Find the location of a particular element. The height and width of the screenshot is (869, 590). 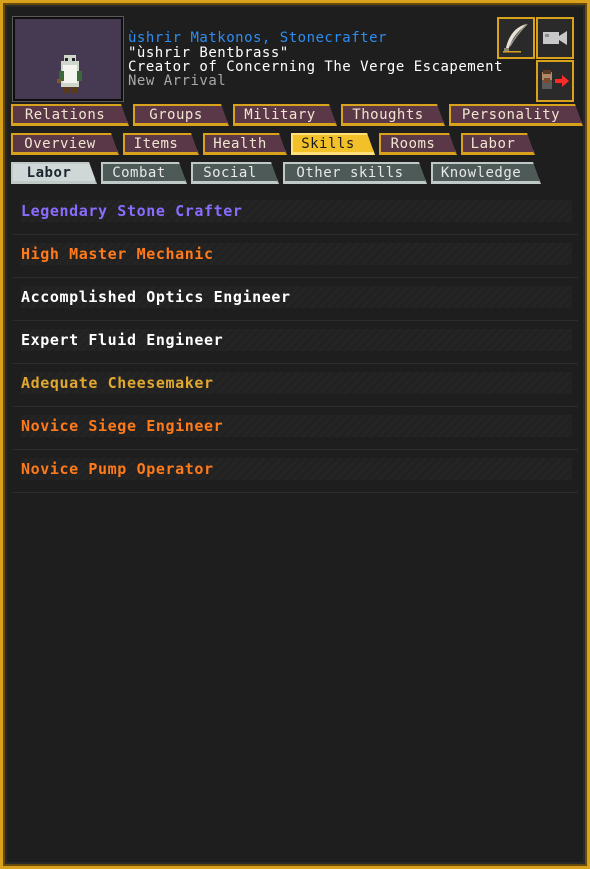

unit-portrait is located at coordinates (68, 59).